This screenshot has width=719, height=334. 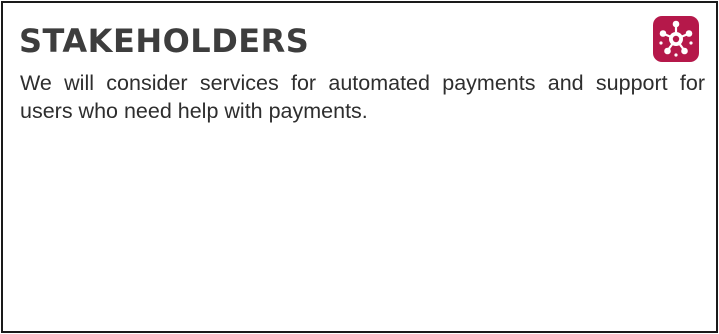 What do you see at coordinates (164, 41) in the screenshot?
I see `card-title: STAKEHOLDERS` at bounding box center [164, 41].